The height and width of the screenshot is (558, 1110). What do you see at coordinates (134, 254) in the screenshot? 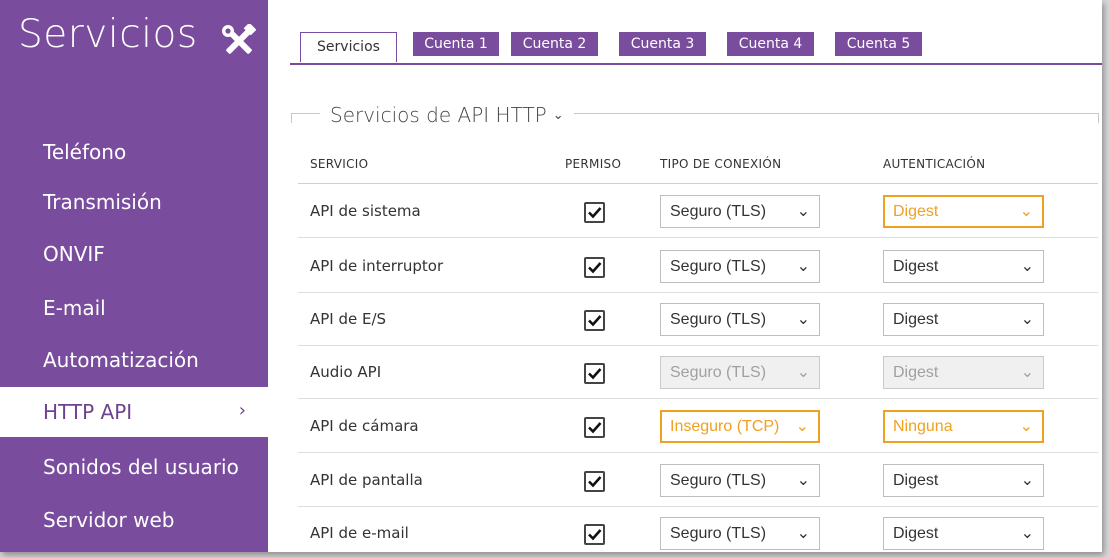
I see `sidebar-item-onvif: ONVIF` at bounding box center [134, 254].